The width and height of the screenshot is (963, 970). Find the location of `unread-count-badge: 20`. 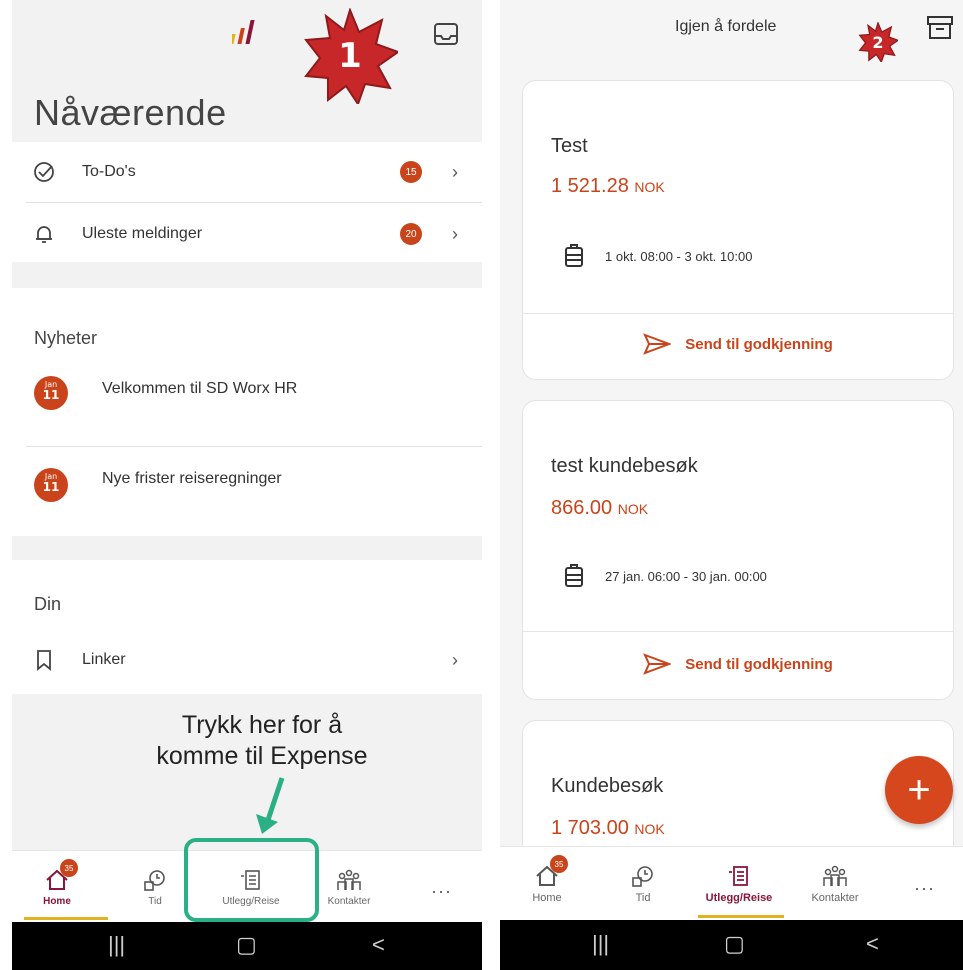

unread-count-badge: 20 is located at coordinates (411, 234).